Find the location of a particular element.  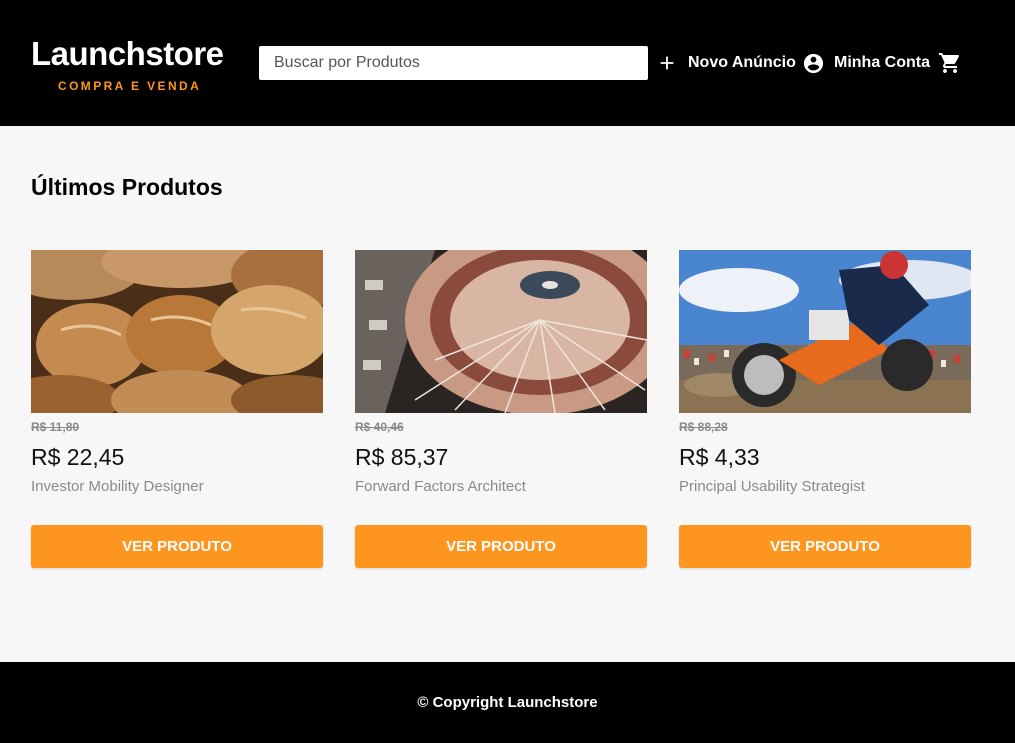

product-name: Principal Usability Strategist is located at coordinates (772, 486).